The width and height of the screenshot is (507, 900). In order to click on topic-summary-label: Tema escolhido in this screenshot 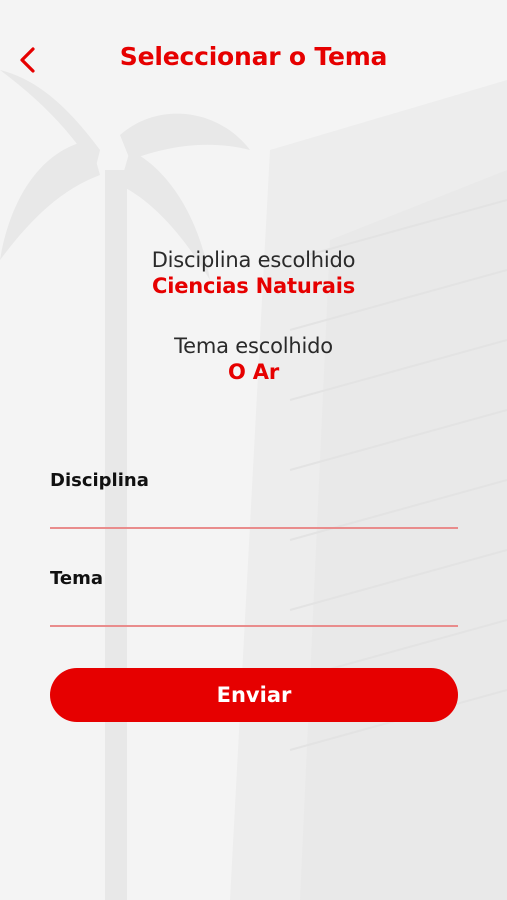, I will do `click(253, 346)`.